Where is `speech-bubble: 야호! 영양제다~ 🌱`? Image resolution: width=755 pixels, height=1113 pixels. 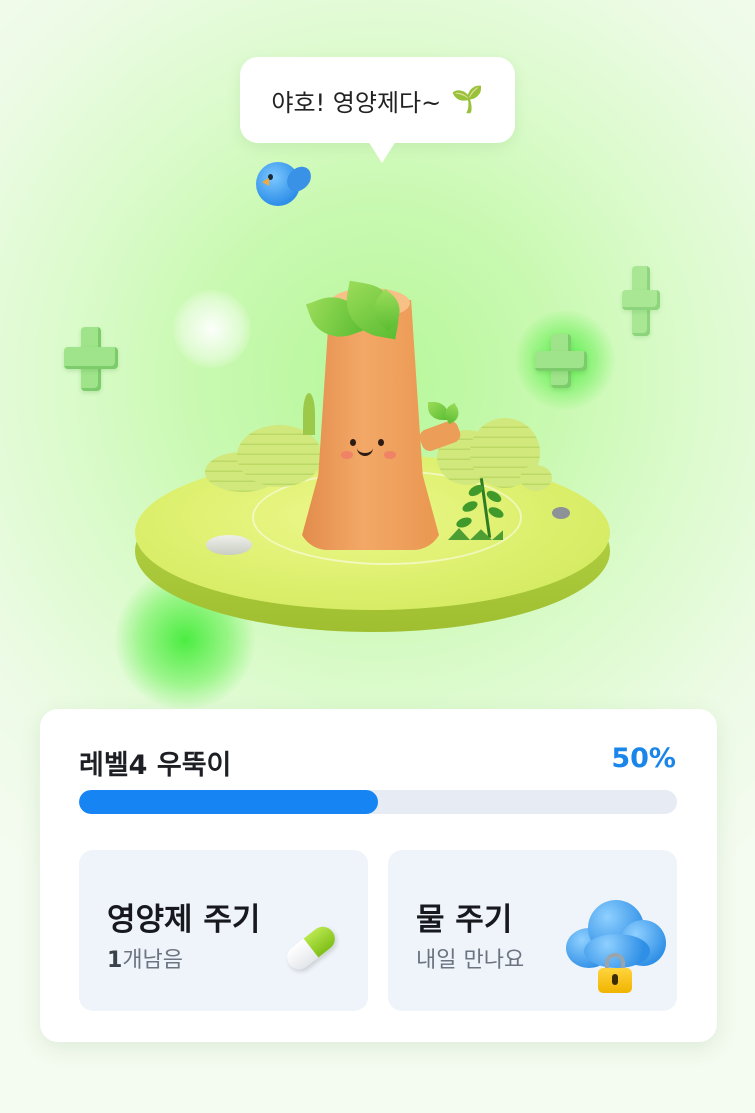
speech-bubble: 야호! 영양제다~ 🌱 is located at coordinates (377, 110).